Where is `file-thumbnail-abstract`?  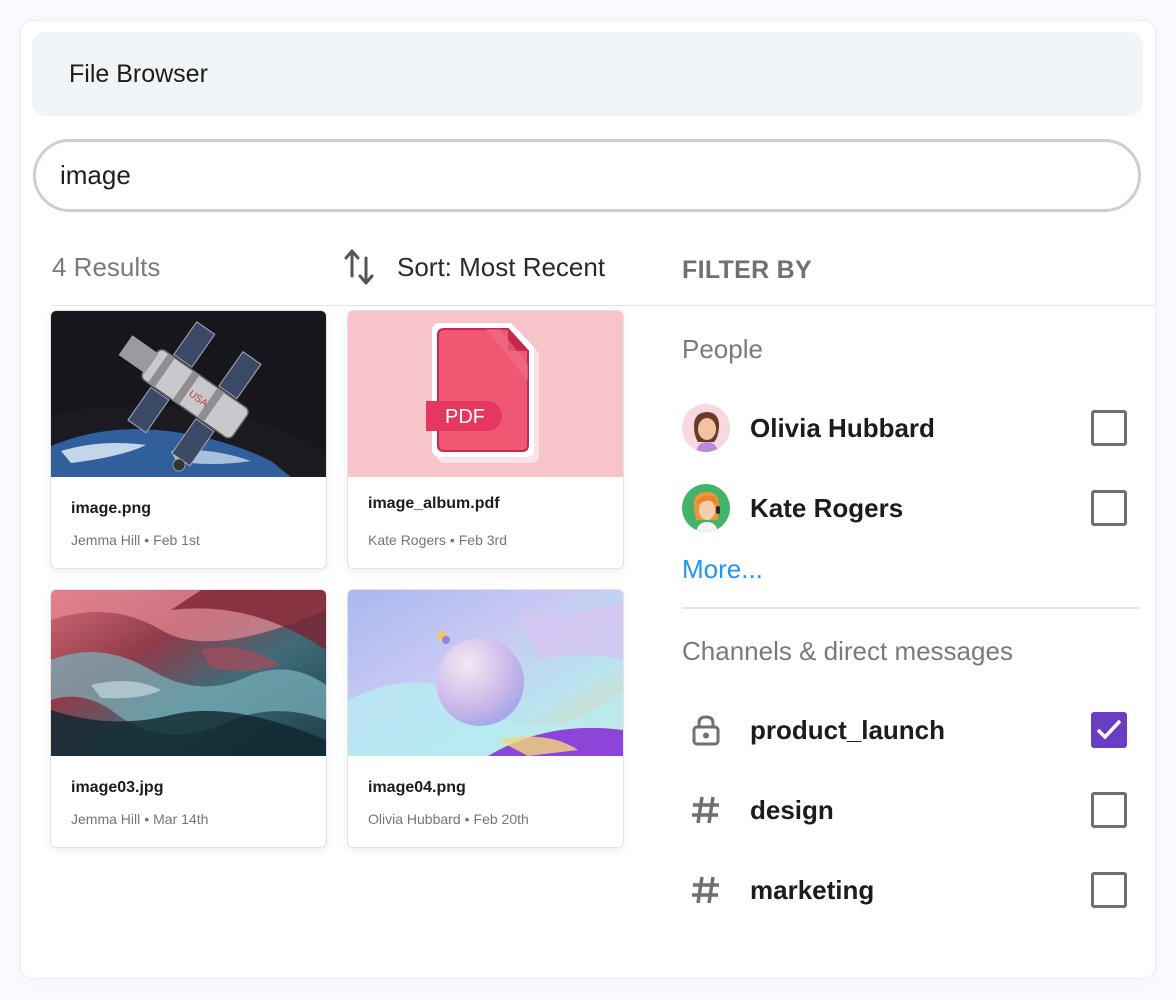
file-thumbnail-abstract is located at coordinates (188, 673).